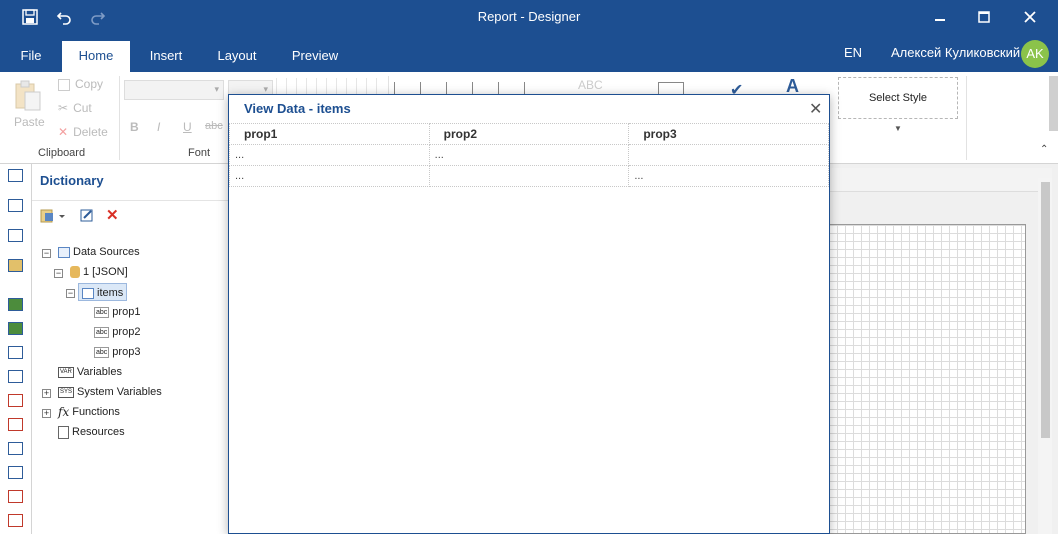  I want to click on resources-icon, so click(63, 432).